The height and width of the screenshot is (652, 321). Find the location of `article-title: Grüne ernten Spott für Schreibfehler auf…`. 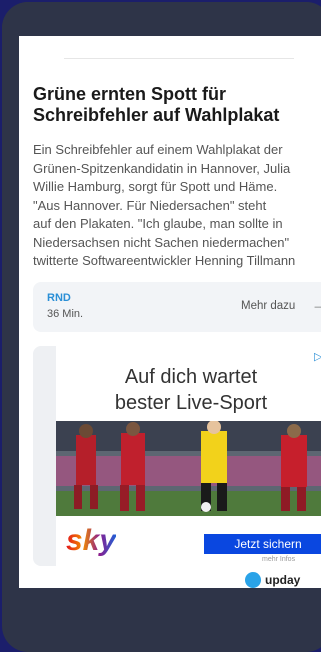

article-title: Grüne ernten Spott für Schreibfehler auf… is located at coordinates (177, 105).